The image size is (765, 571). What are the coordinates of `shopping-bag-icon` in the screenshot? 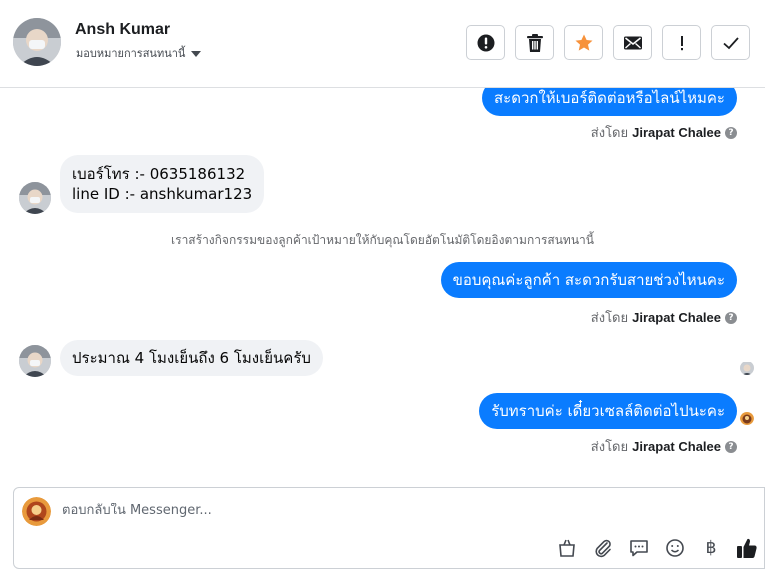 It's located at (567, 548).